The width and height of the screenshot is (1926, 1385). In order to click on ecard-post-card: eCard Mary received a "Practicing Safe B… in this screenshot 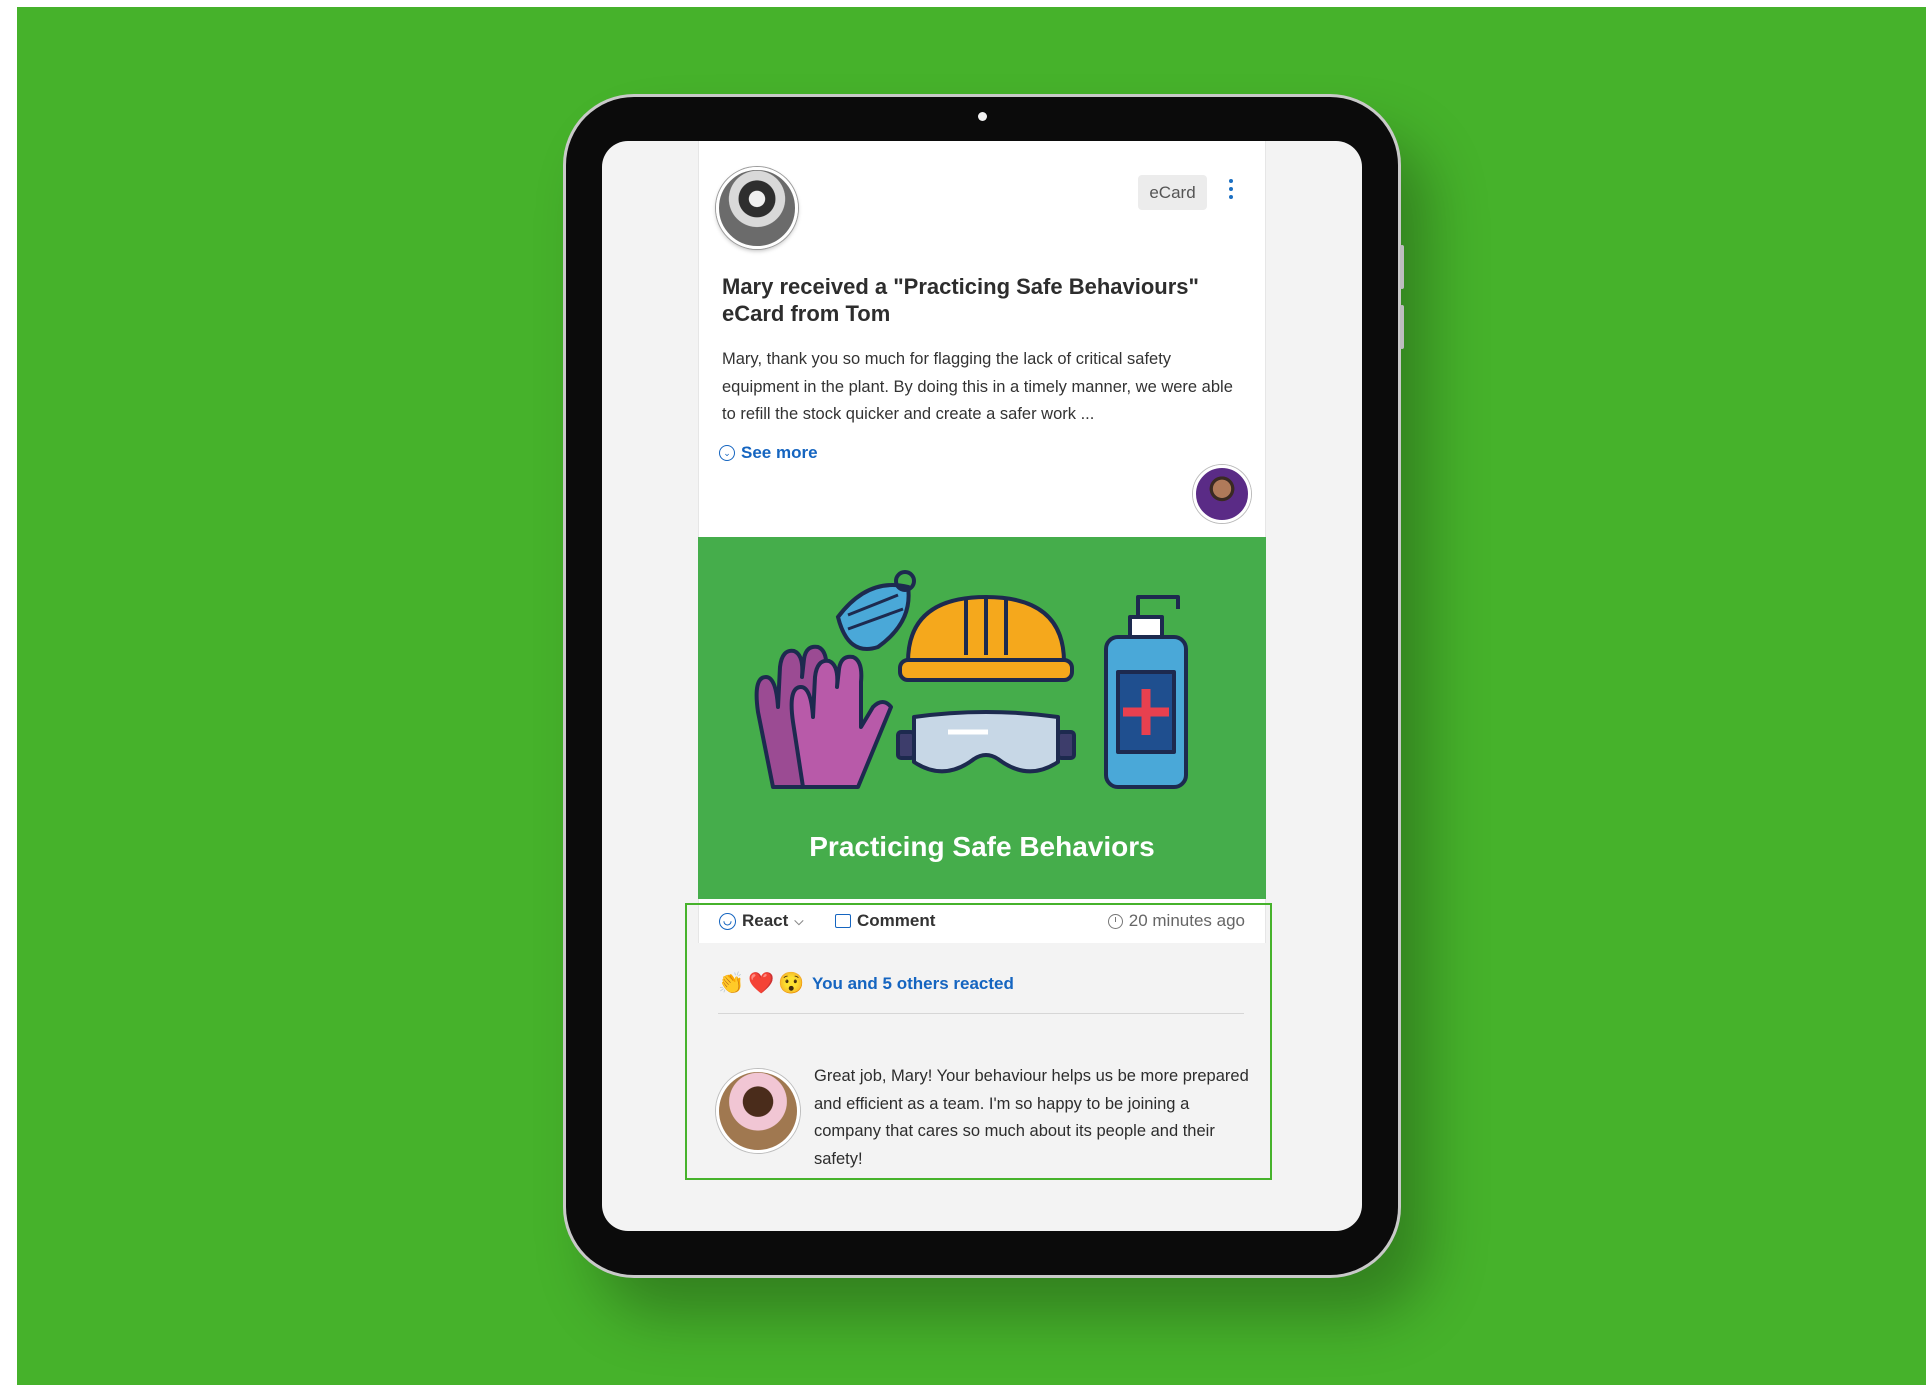, I will do `click(982, 339)`.